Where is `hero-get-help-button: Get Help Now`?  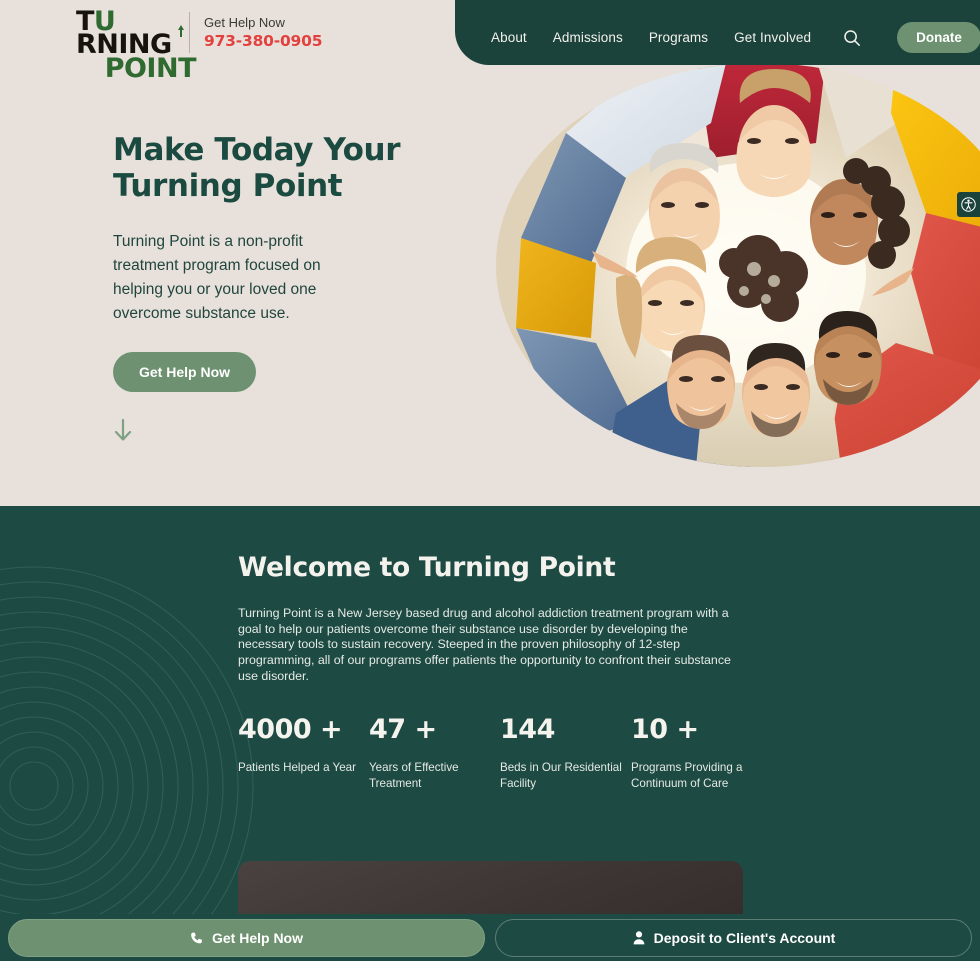 hero-get-help-button: Get Help Now is located at coordinates (185, 372).